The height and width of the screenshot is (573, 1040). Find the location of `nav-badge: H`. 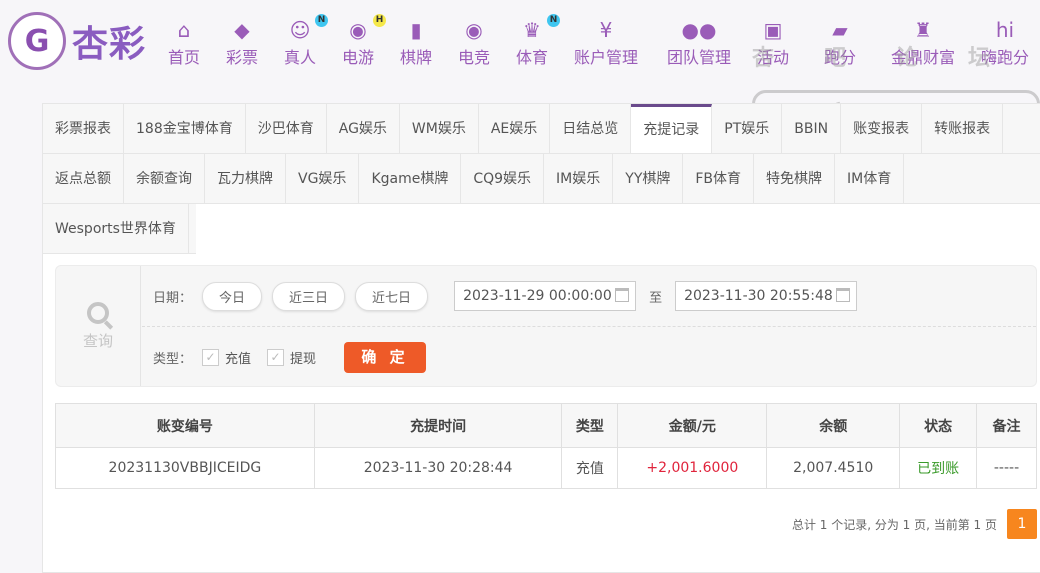

nav-badge: H is located at coordinates (380, 20).